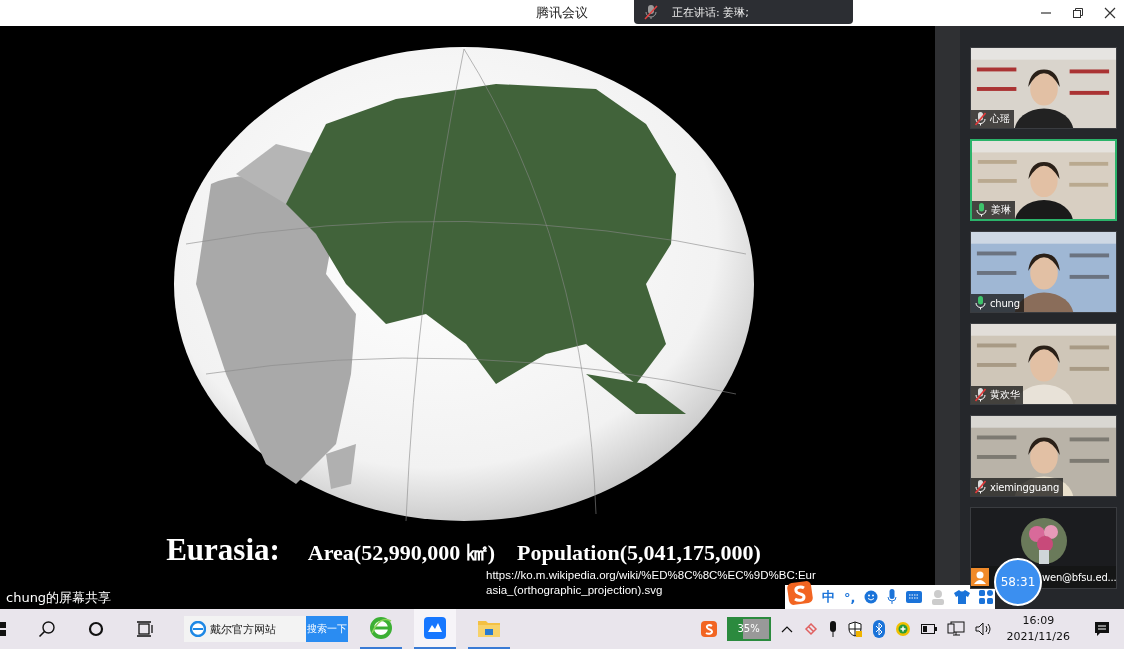 The height and width of the screenshot is (649, 1124). Describe the element at coordinates (1025, 487) in the screenshot. I see `participant-name: xiemingguang` at that location.